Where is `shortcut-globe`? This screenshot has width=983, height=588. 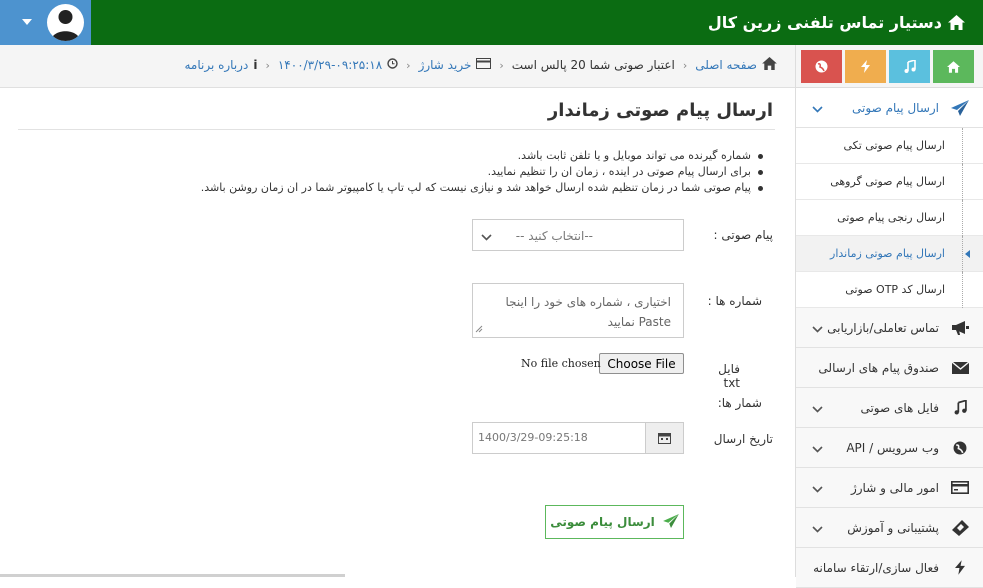
shortcut-globe is located at coordinates (821, 66).